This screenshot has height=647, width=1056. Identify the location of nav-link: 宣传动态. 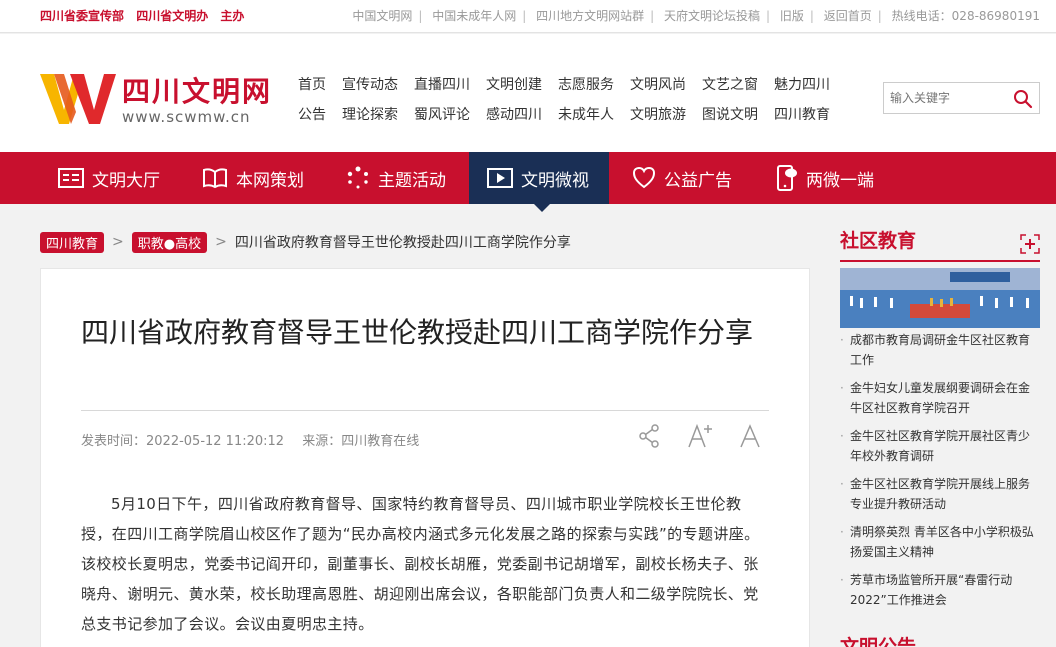
(370, 89).